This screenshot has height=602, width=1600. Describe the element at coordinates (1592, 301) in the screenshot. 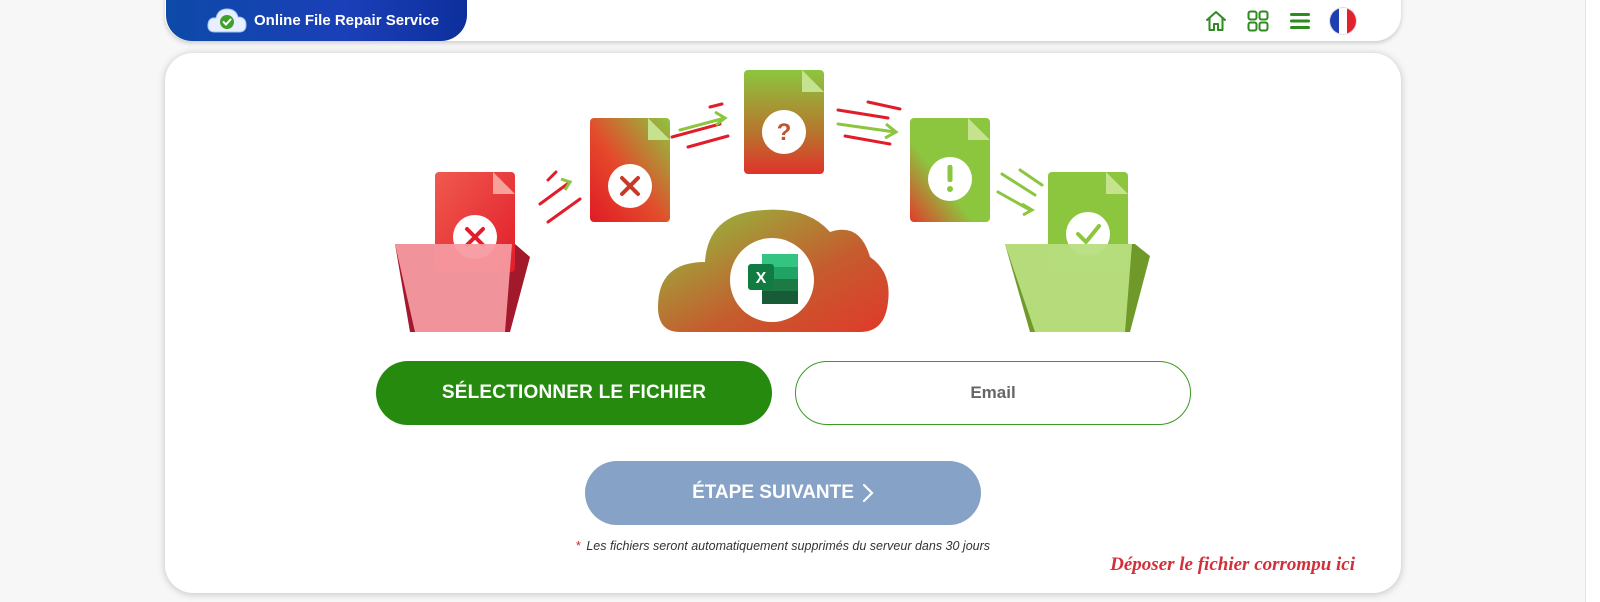

I see `page-scroll-edge` at that location.